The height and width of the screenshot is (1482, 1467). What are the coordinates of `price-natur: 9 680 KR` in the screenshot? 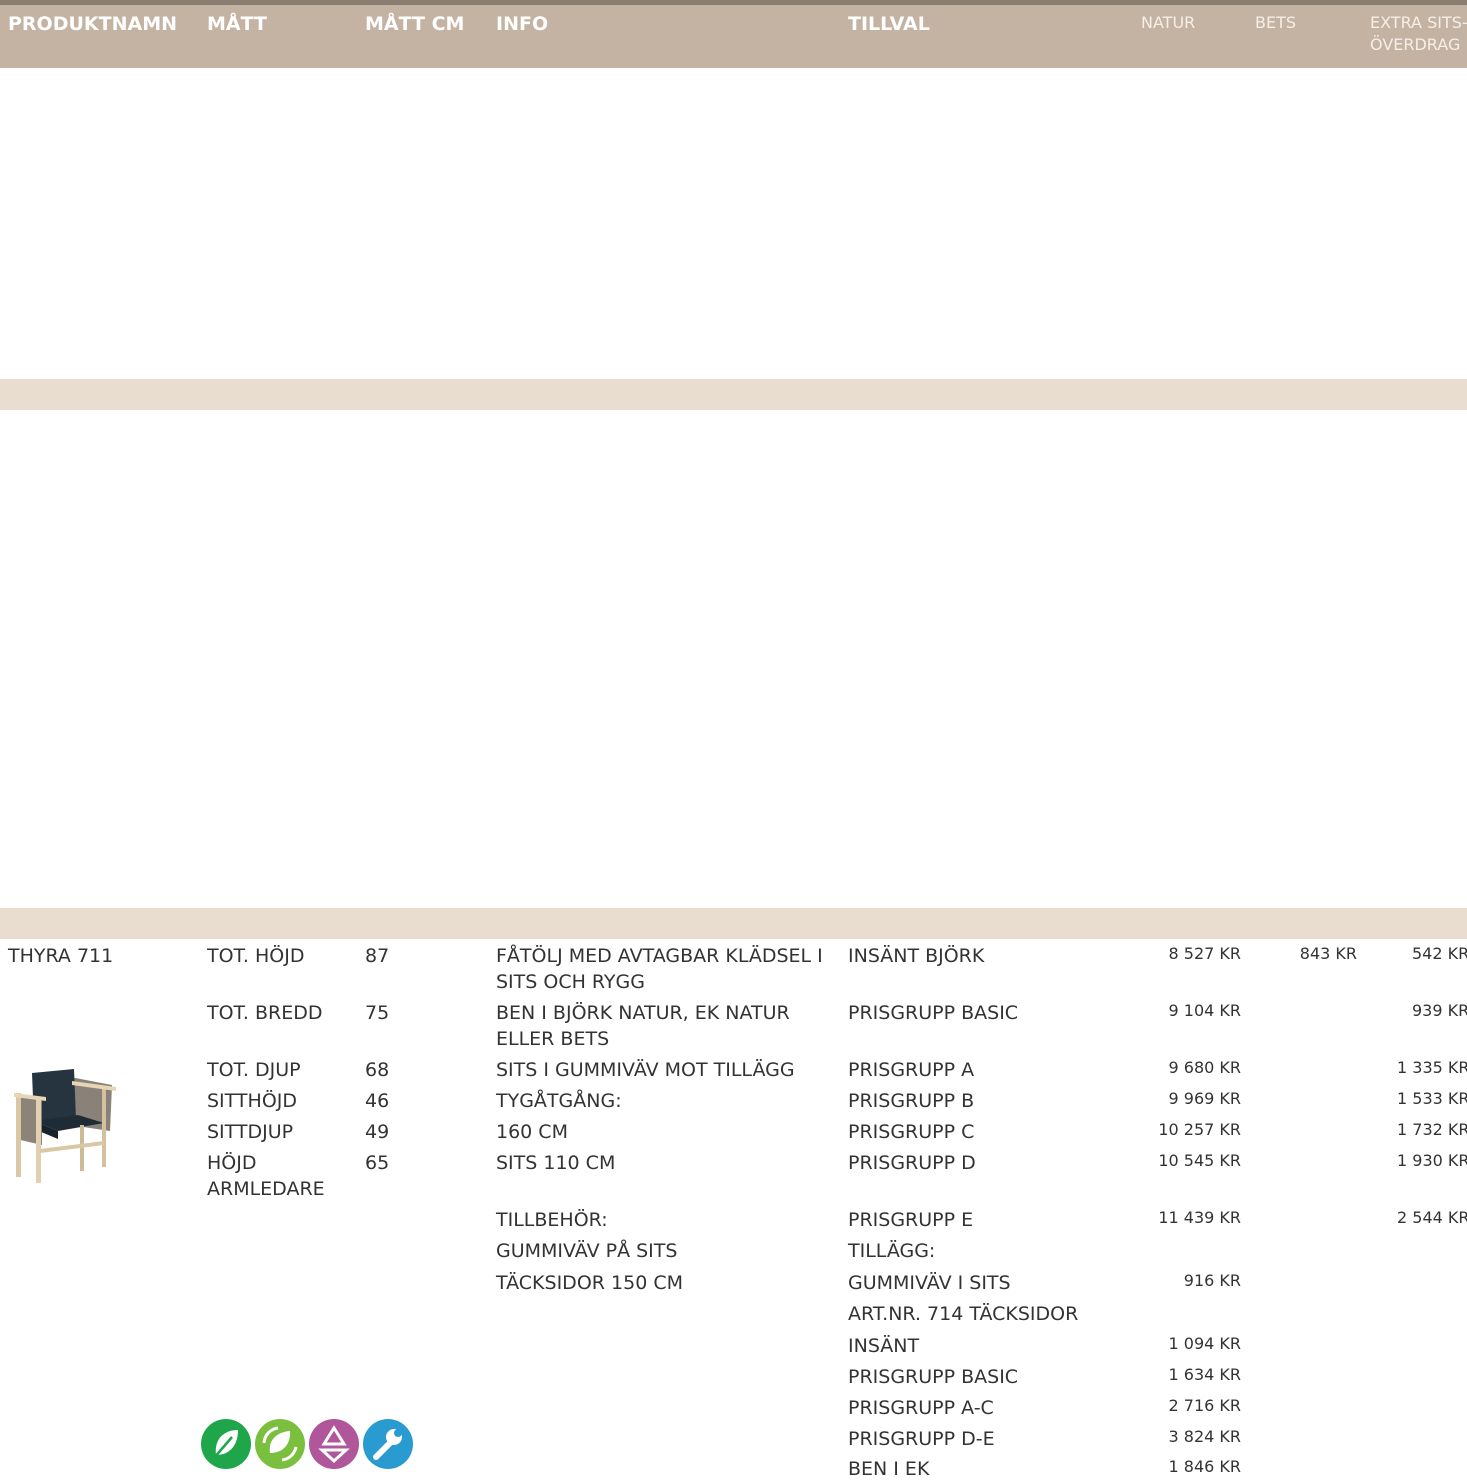 It's located at (1205, 1067).